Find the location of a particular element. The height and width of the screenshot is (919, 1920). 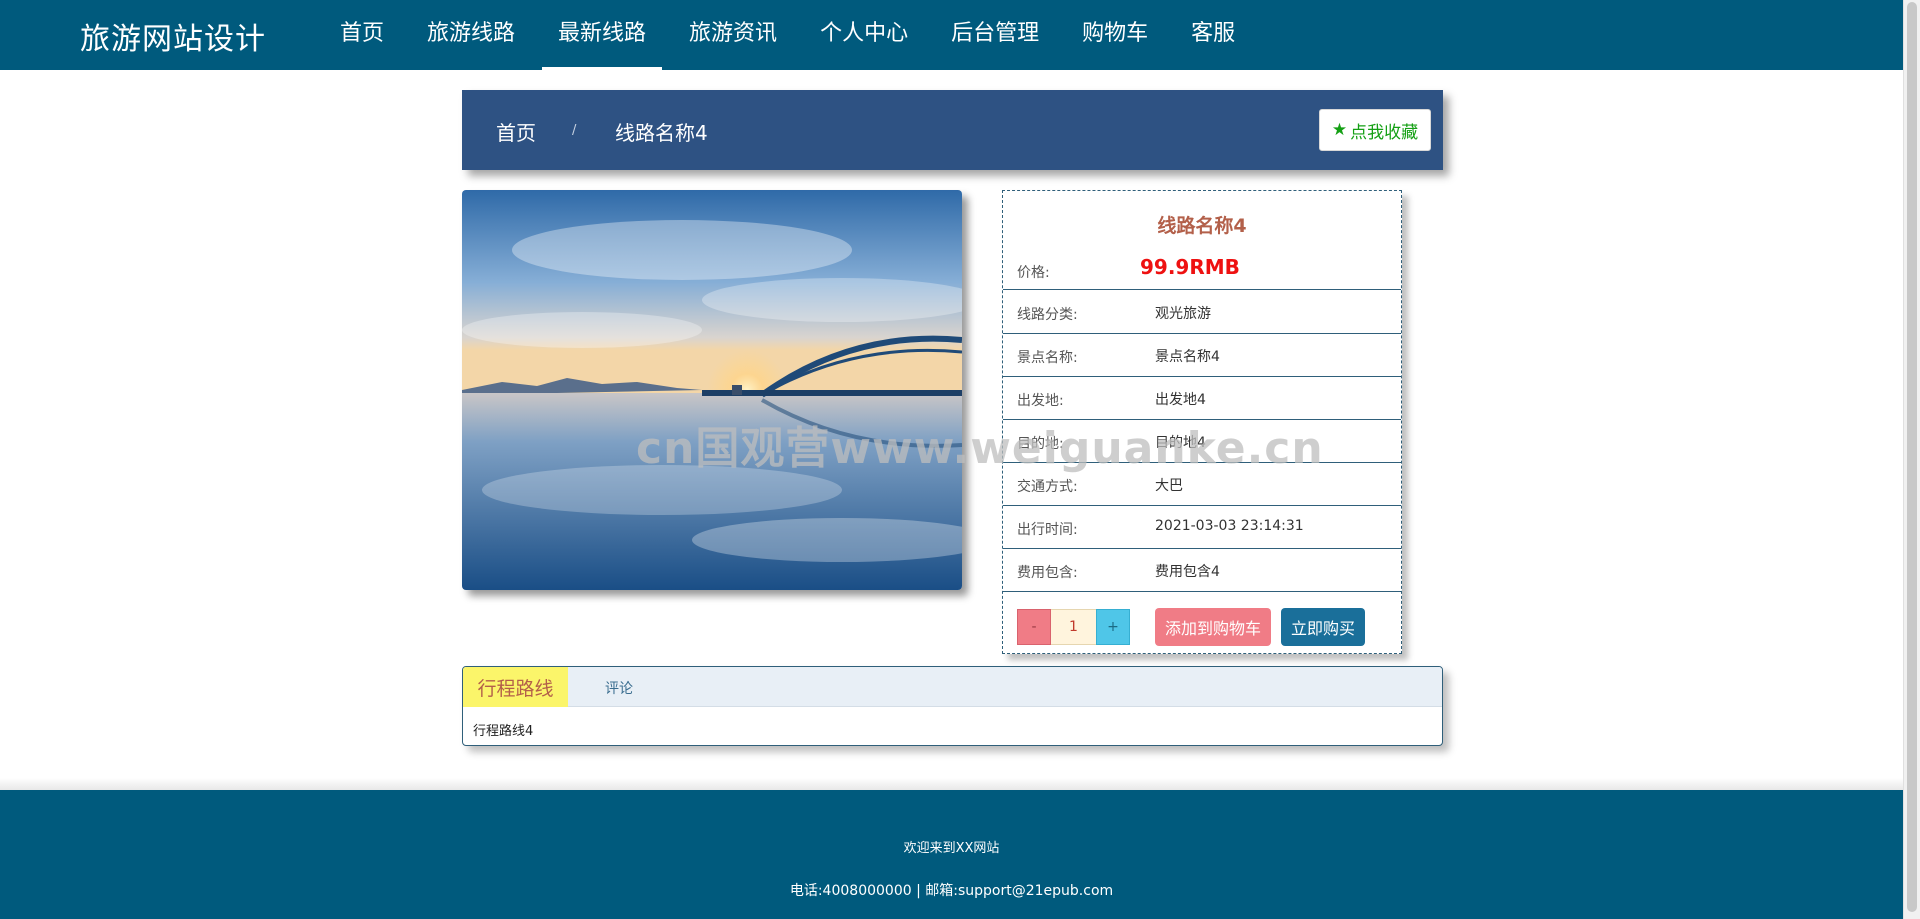

field-row-attraction: 景点名称: 景点名称4 is located at coordinates (1202, 355).